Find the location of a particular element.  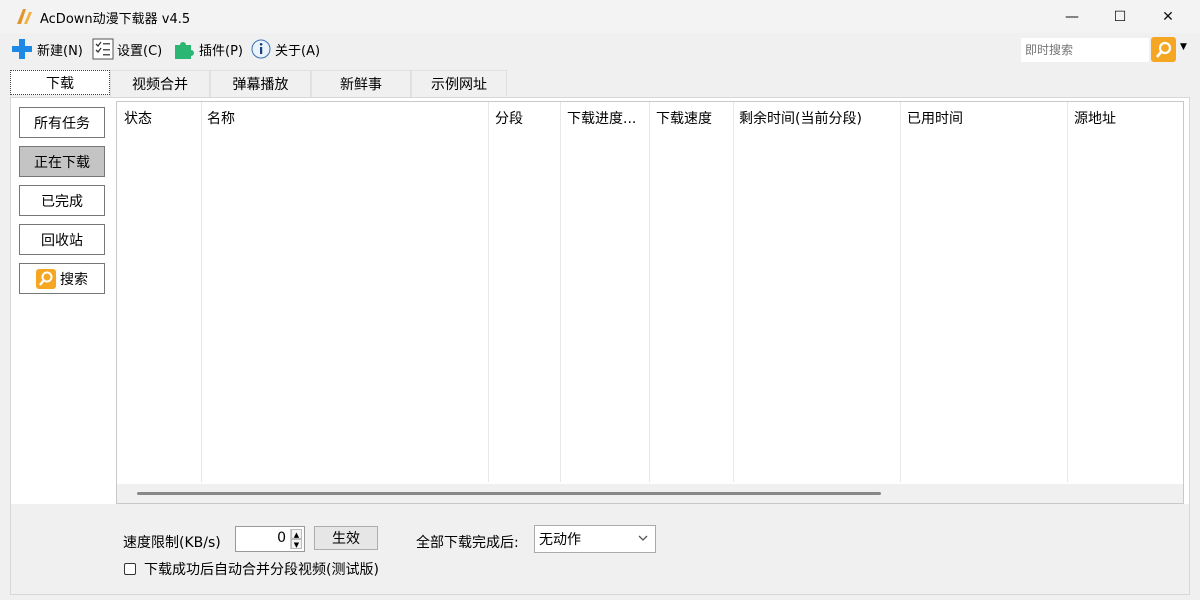

tab-example-urls: 示例网址 is located at coordinates (459, 83).